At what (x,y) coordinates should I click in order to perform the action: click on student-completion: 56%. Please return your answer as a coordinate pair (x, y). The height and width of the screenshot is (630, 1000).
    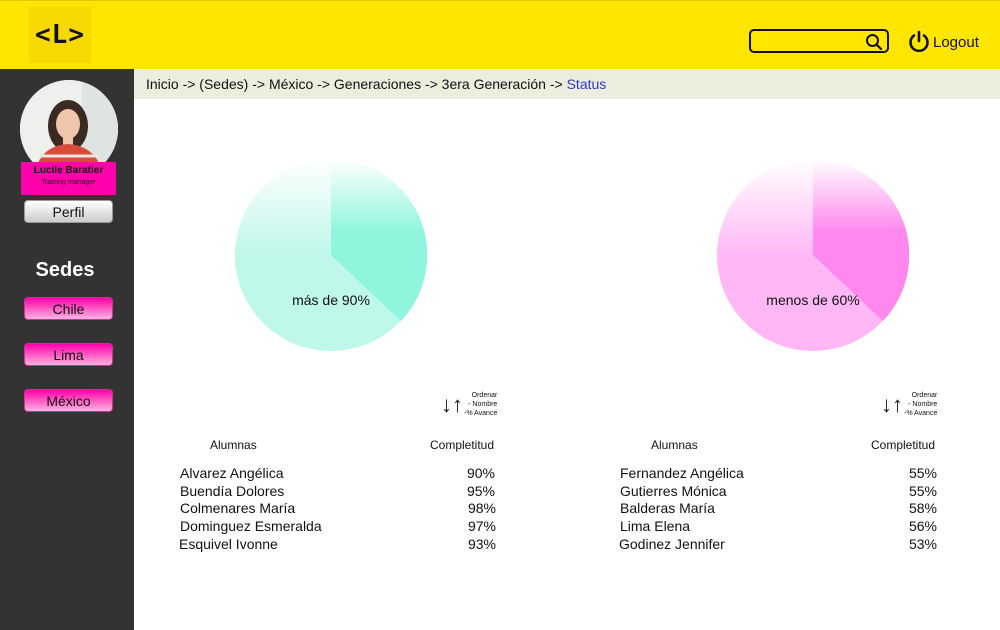
    Looking at the image, I should click on (922, 526).